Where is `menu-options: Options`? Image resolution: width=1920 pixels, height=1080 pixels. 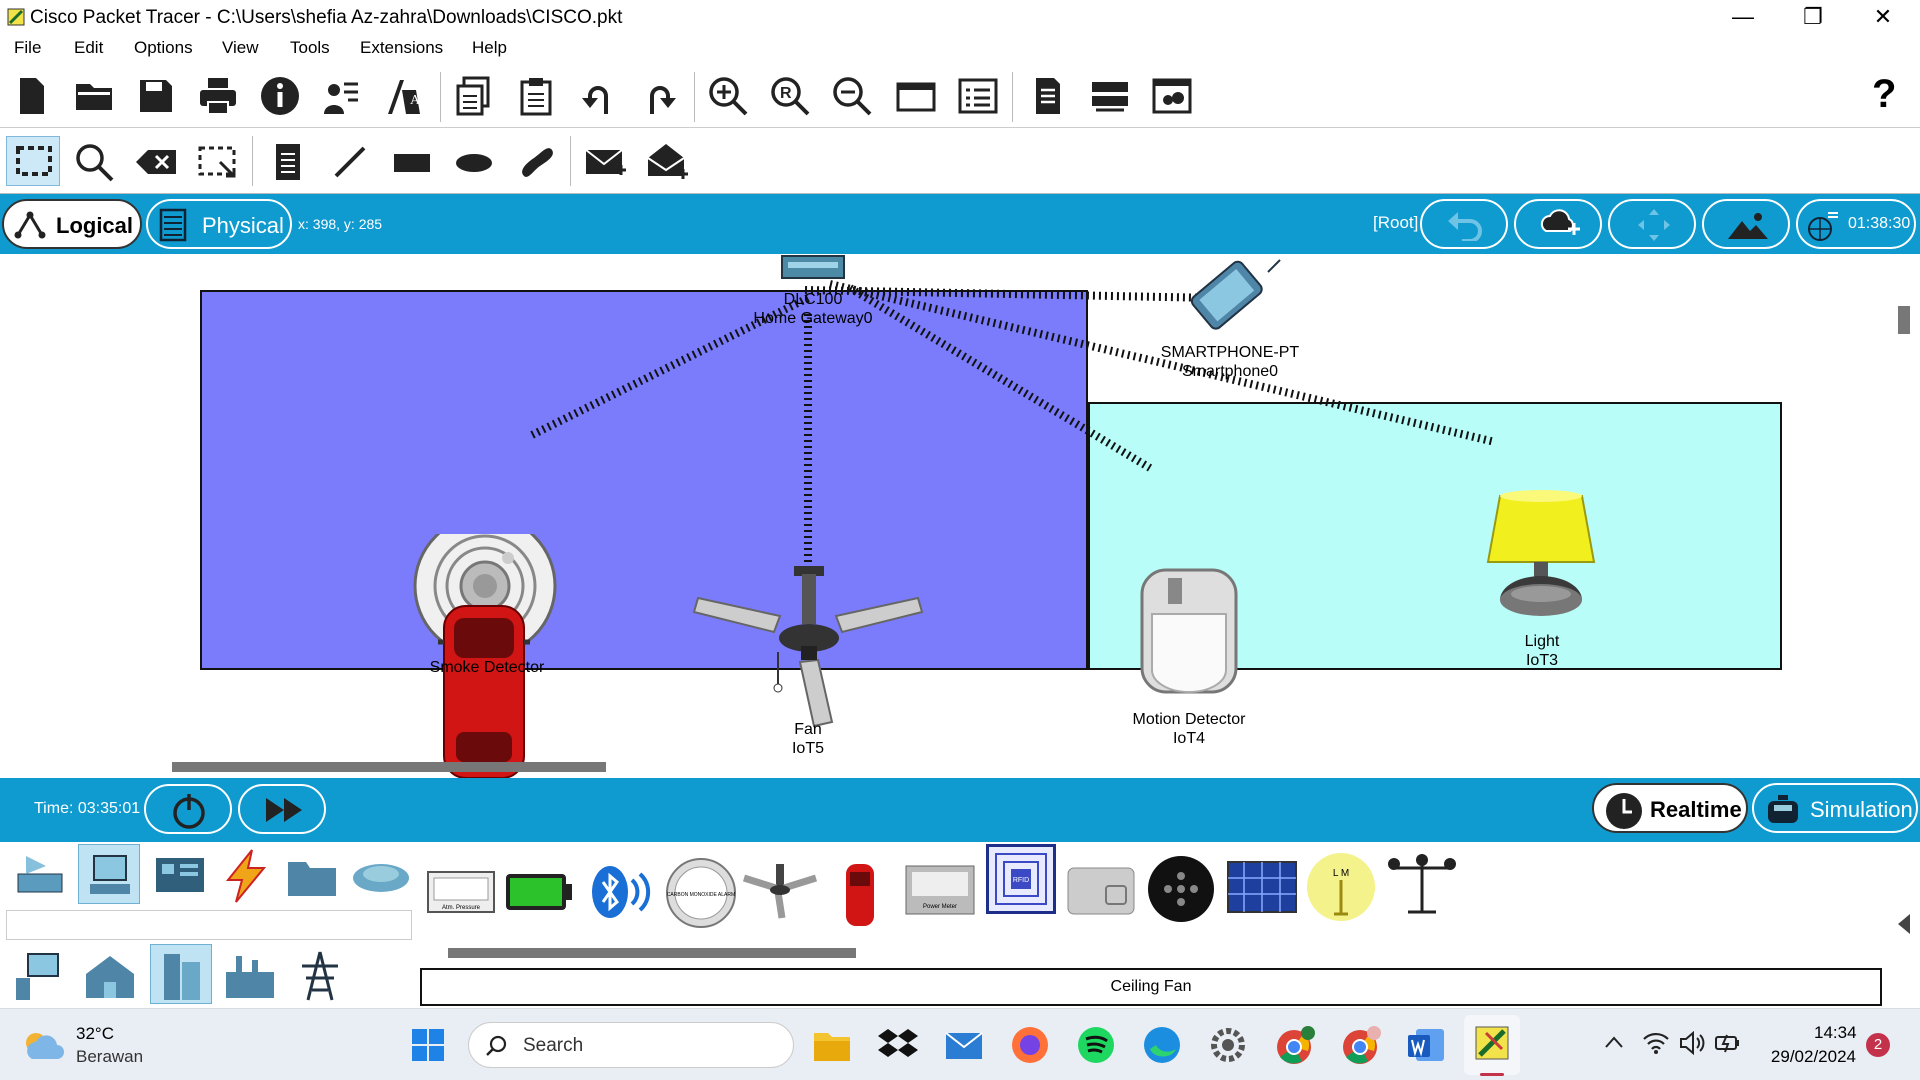 menu-options: Options is located at coordinates (163, 48).